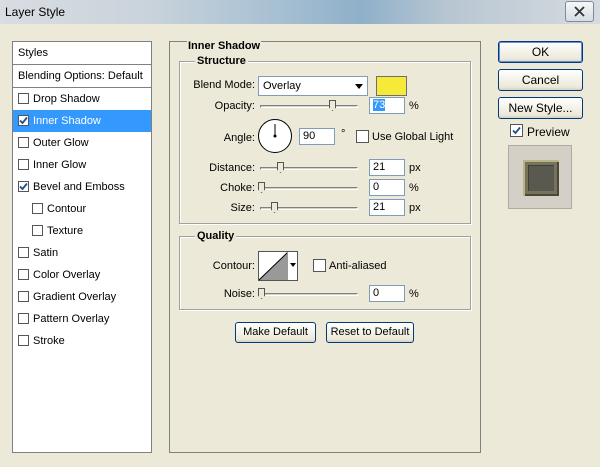 The image size is (600, 467). I want to click on reset-to-default-button: Reset to Default, so click(370, 332).